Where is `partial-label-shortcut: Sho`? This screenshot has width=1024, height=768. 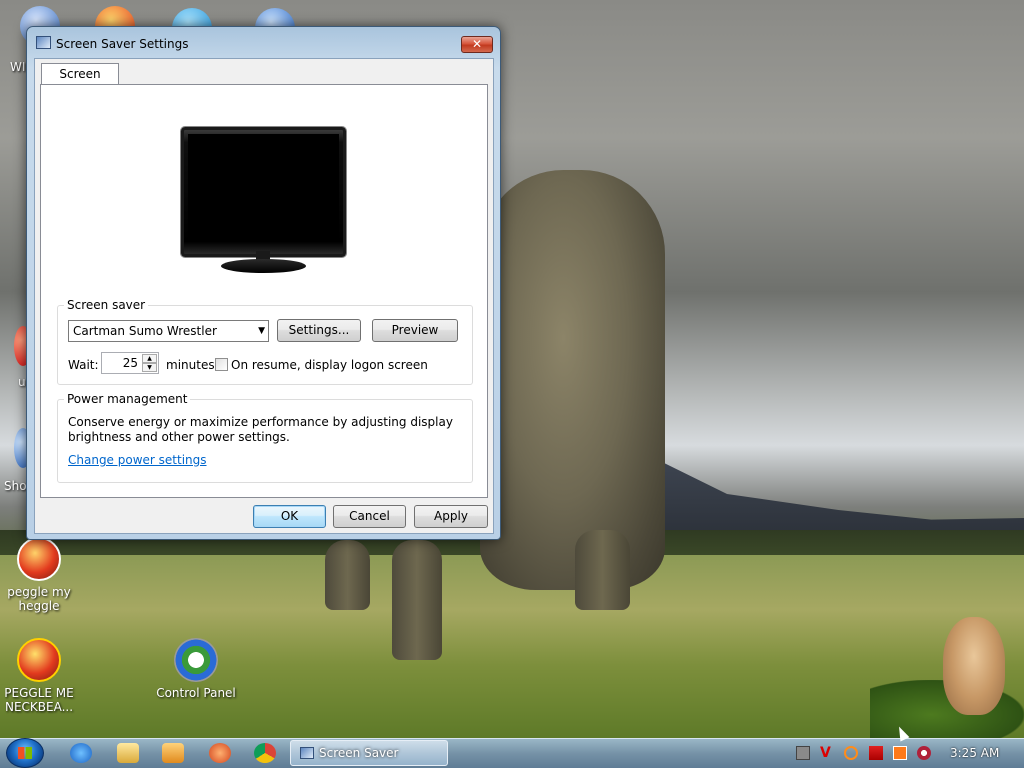 partial-label-shortcut: Sho is located at coordinates (15, 486).